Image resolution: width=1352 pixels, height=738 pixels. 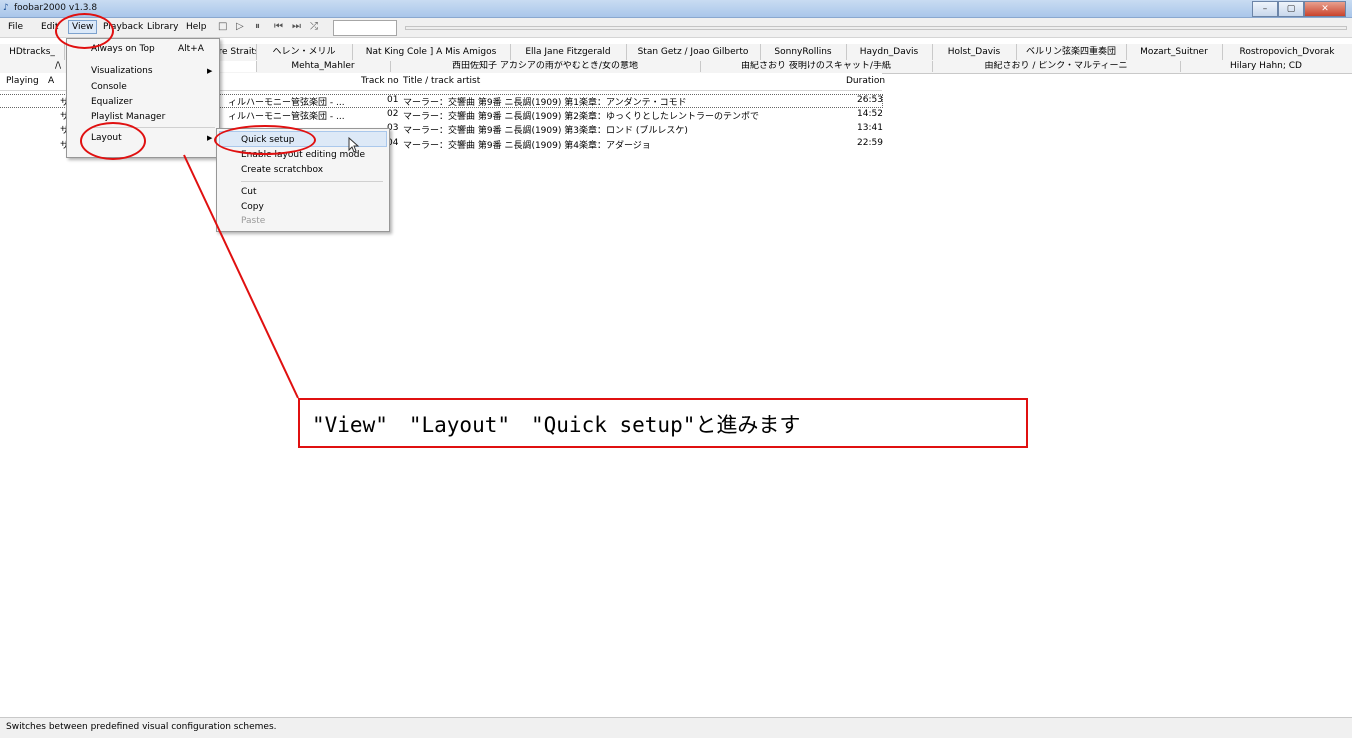 What do you see at coordinates (556, 425) in the screenshot?
I see `annotation-text: "View" "Layout" "Quick setup"と進みます` at bounding box center [556, 425].